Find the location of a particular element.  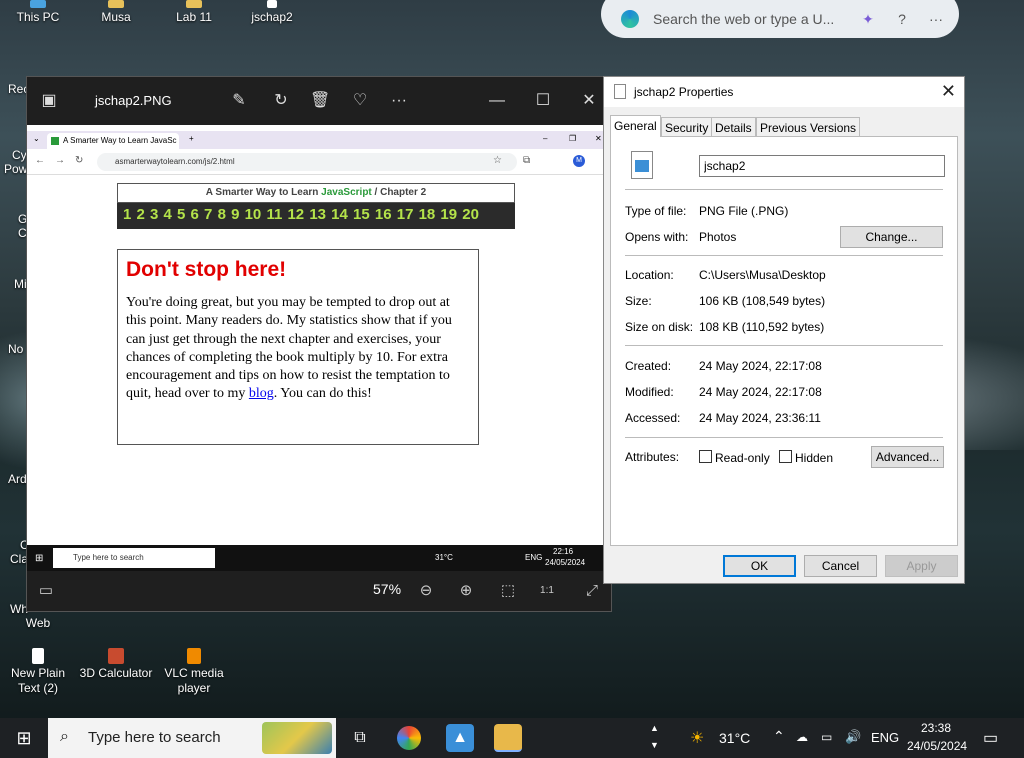

browser-min-icon: – is located at coordinates (545, 138).